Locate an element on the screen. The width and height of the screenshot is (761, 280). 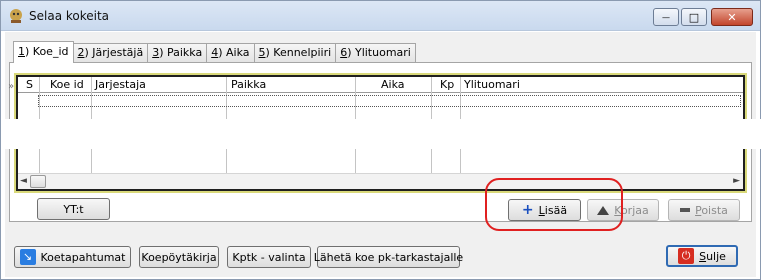
minimize-button: — is located at coordinates (666, 17).